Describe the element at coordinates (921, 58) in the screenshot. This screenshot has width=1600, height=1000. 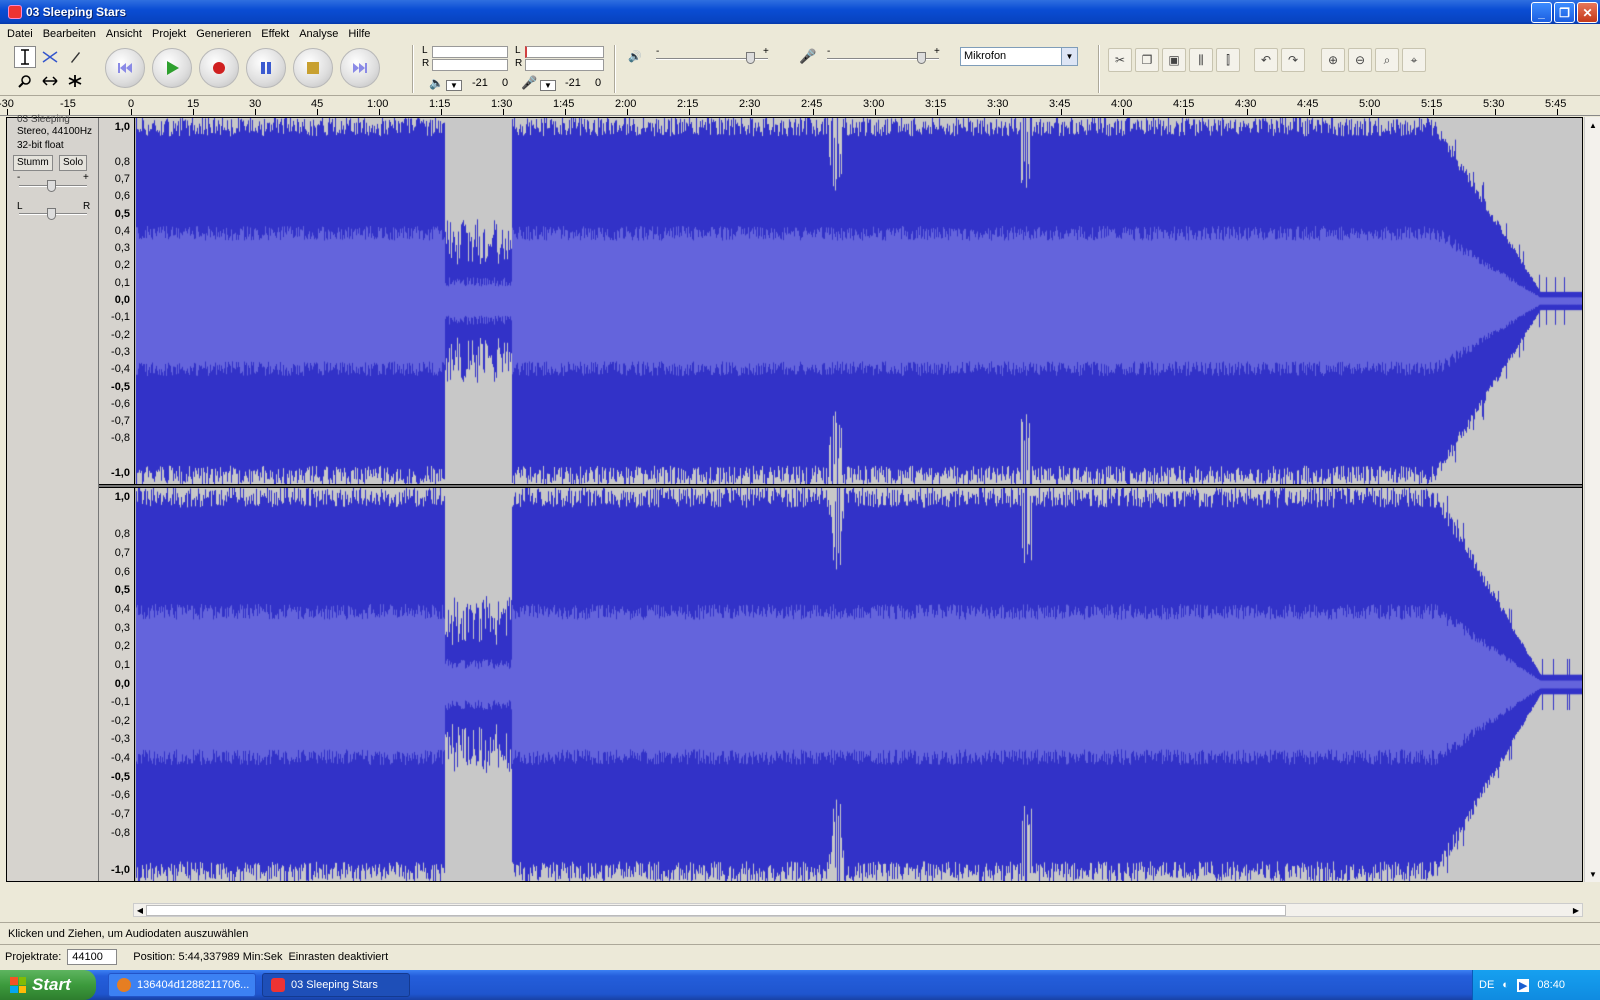
I see `input-volume-slider` at that location.